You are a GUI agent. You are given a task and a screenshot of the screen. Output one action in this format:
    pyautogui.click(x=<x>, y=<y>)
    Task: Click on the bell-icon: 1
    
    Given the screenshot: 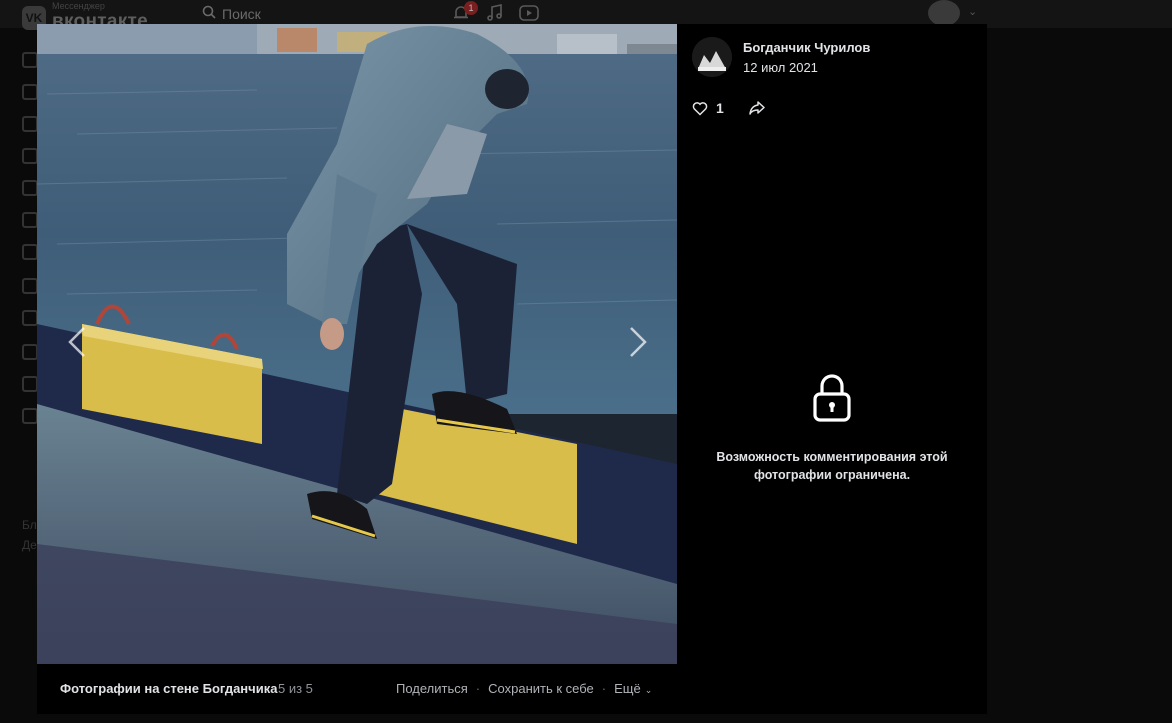 What is the action you would take?
    pyautogui.click(x=464, y=13)
    